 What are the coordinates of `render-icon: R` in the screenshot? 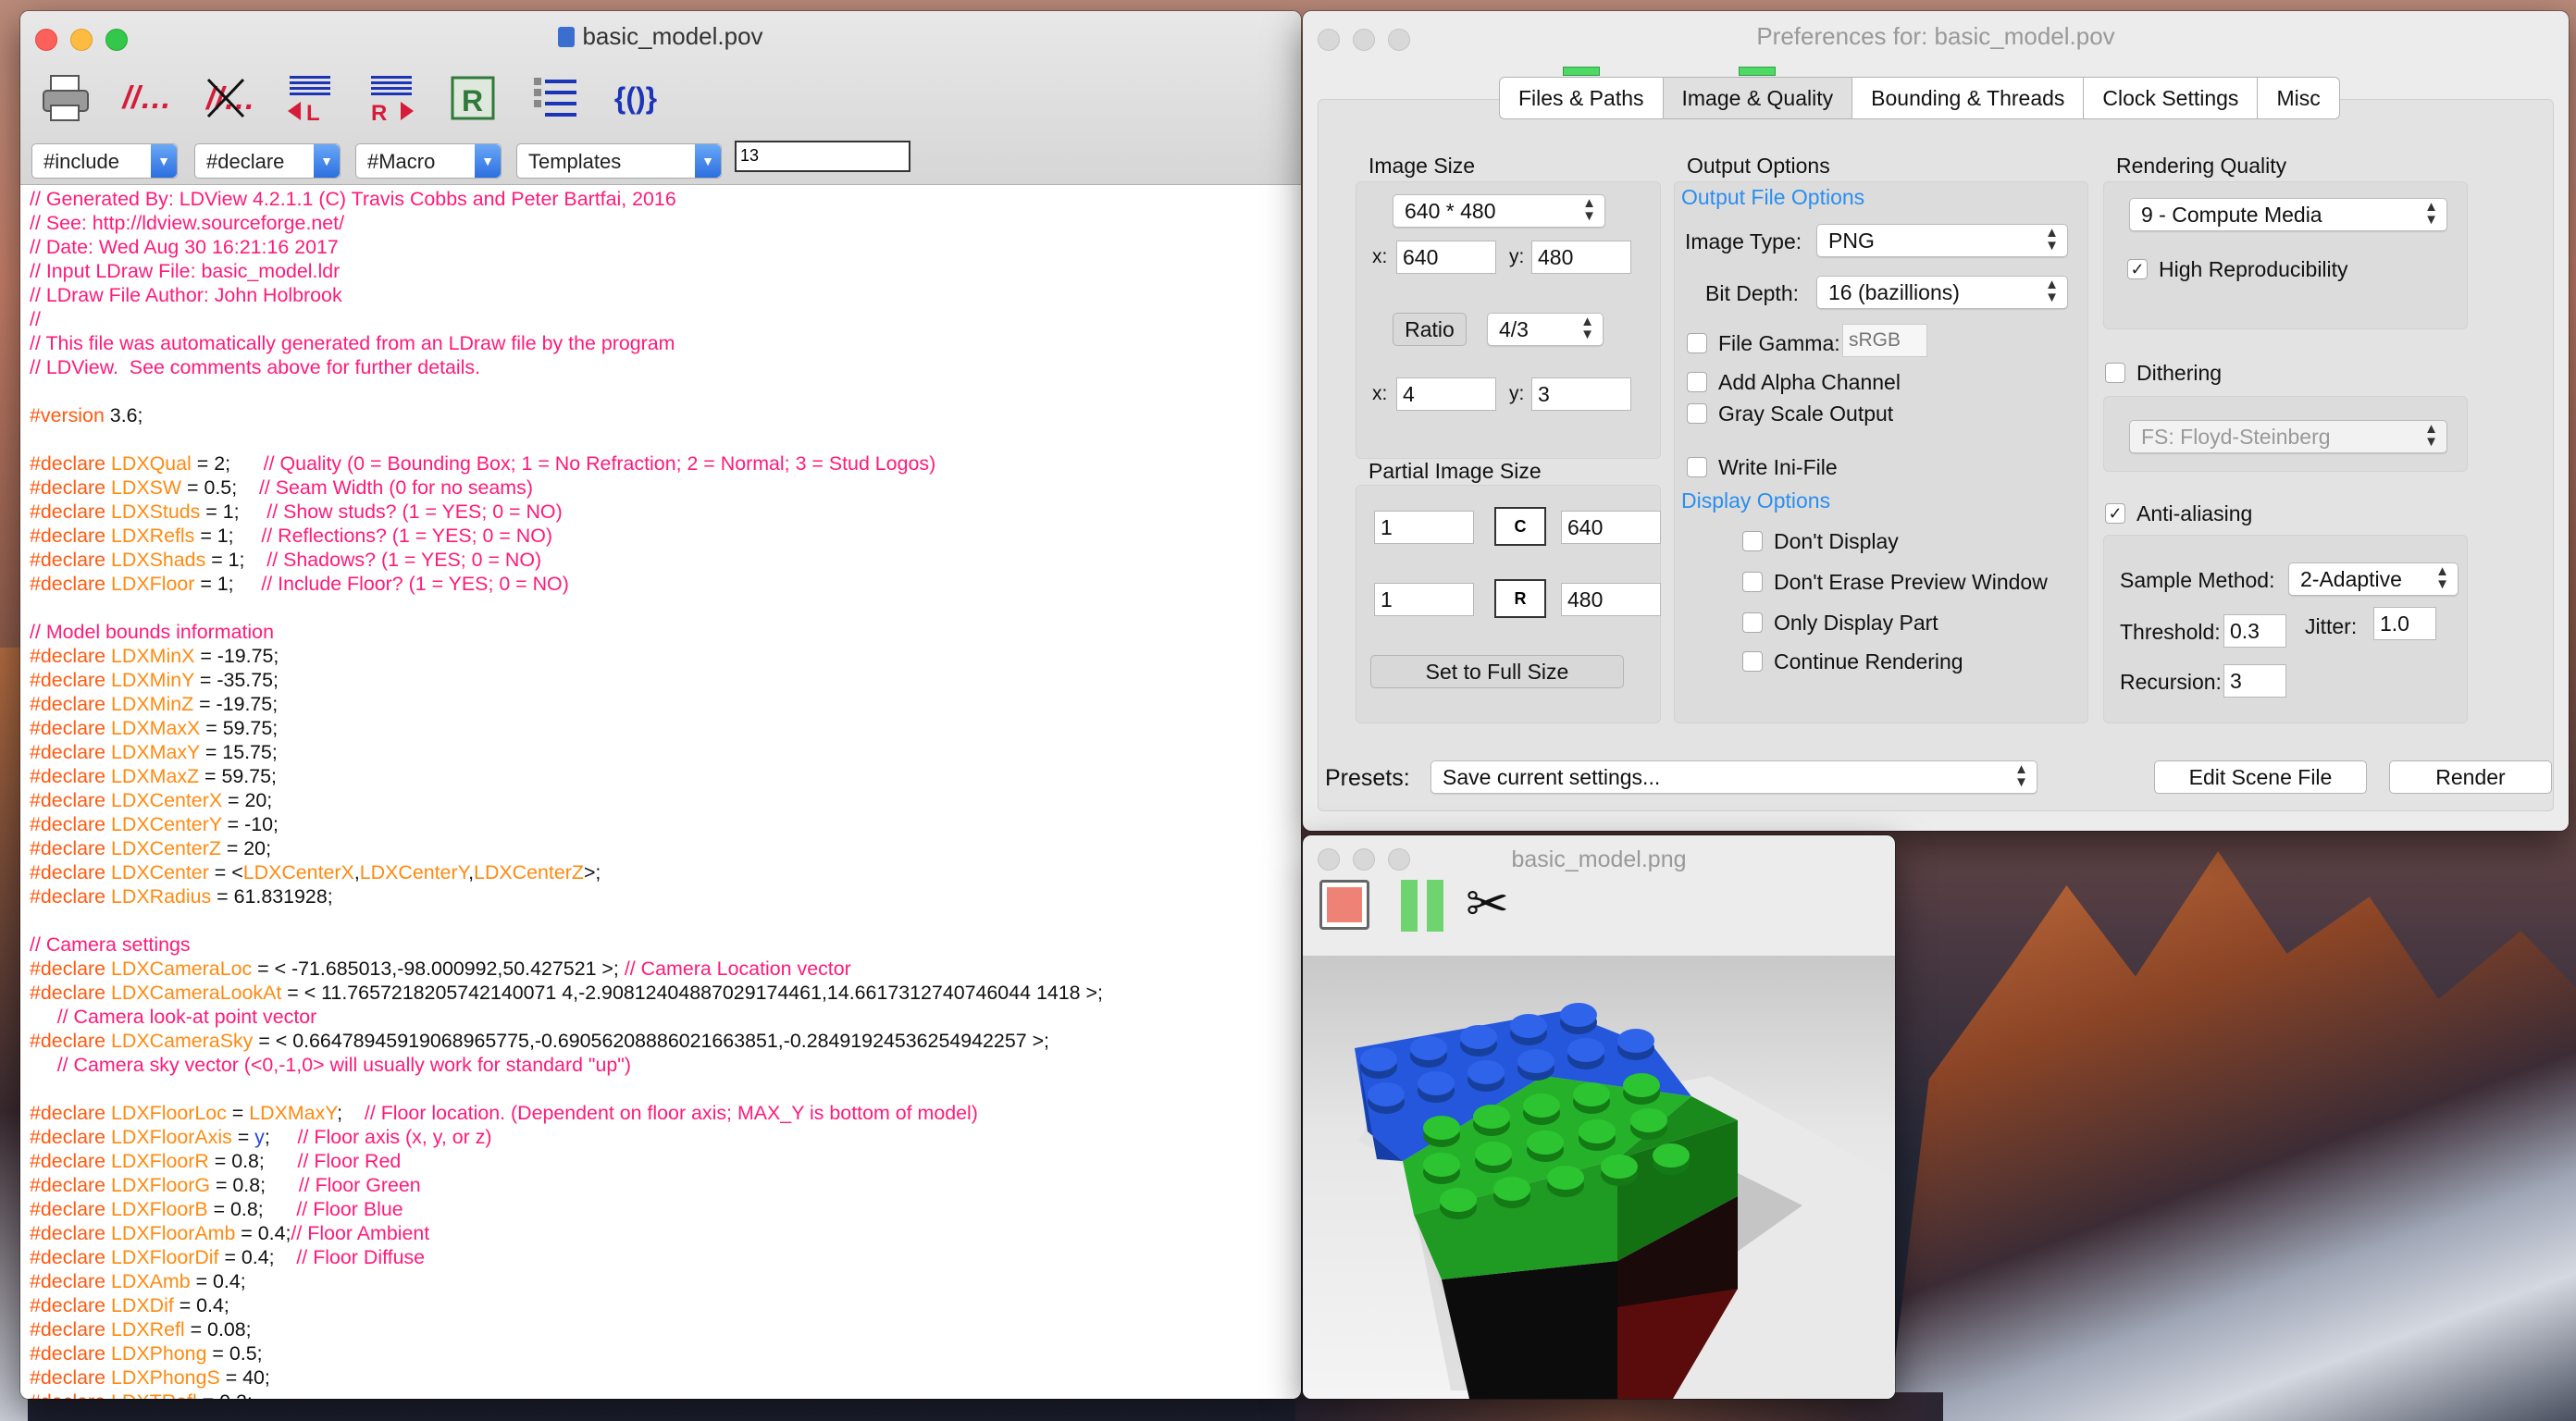 It's located at (473, 98).